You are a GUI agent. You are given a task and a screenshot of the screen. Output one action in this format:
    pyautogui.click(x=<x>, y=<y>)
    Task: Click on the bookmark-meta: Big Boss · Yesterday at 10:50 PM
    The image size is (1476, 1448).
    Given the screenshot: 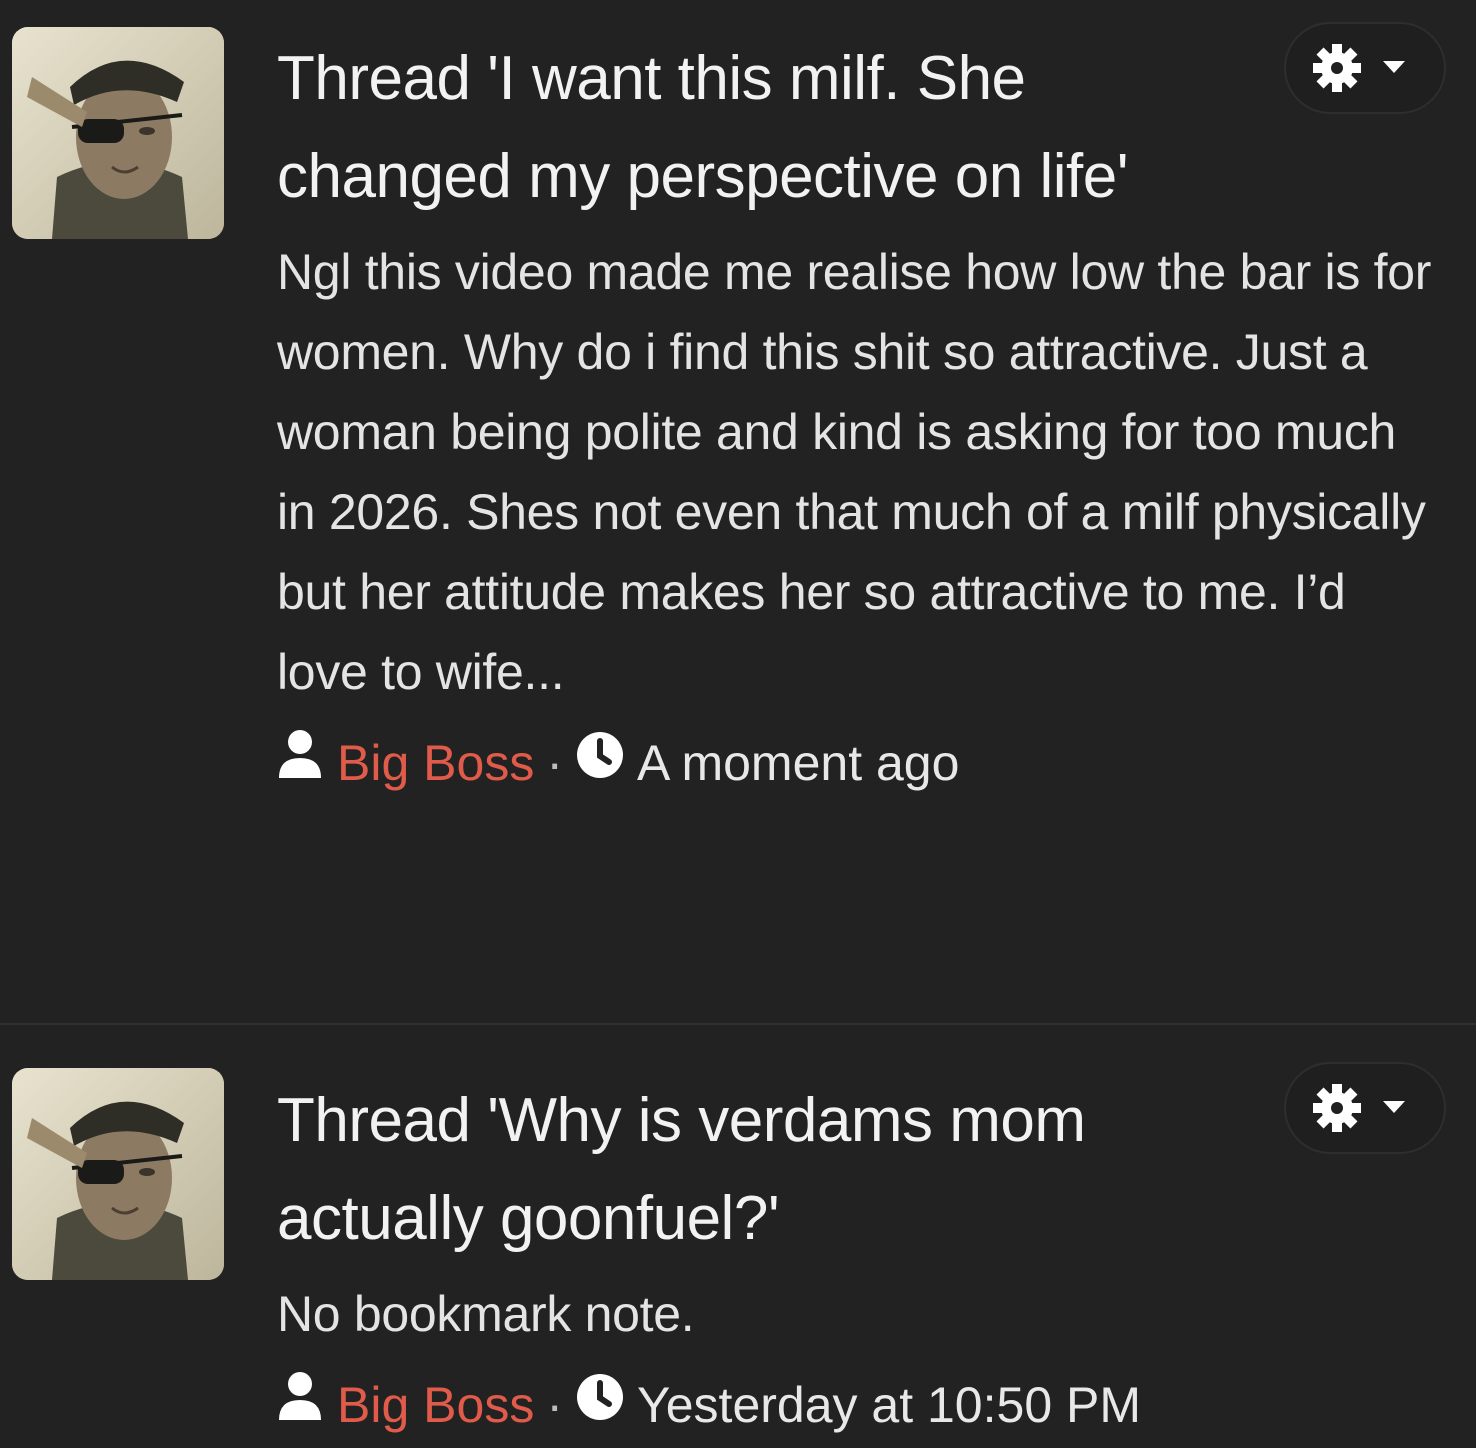 What is the action you would take?
    pyautogui.click(x=862, y=1405)
    